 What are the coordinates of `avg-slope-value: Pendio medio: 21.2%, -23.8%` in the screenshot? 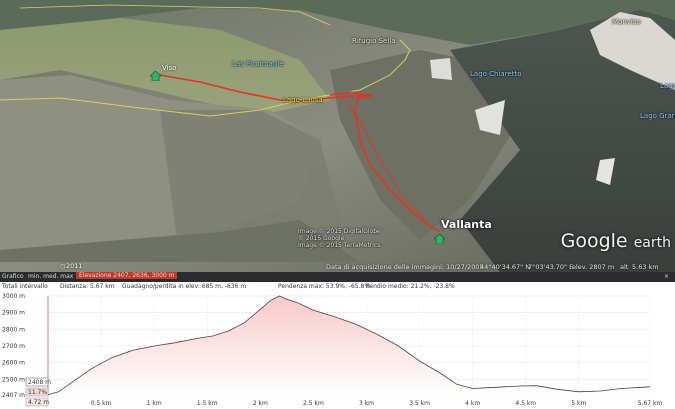 It's located at (410, 286).